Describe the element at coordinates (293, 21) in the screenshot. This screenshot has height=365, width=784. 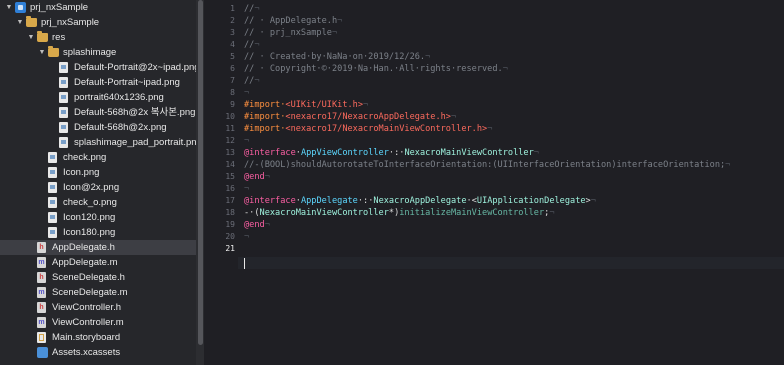
I see `code-line: // · AppDelegate.h¬` at that location.